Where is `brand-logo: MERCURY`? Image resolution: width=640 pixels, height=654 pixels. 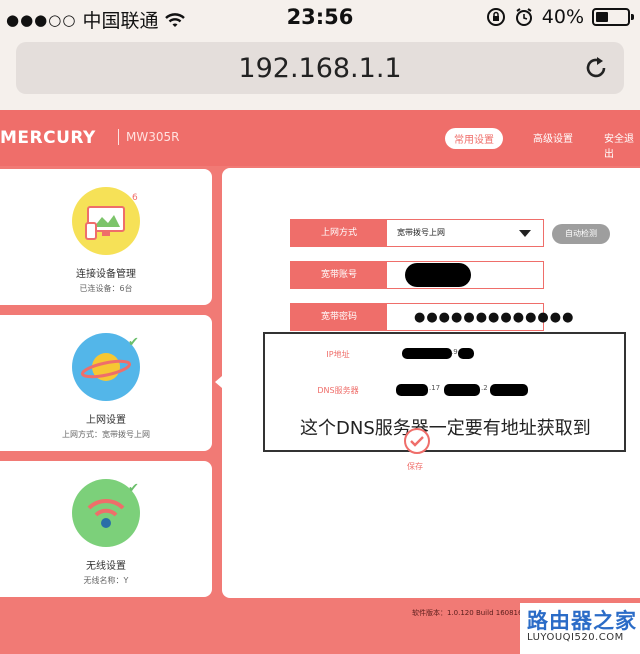
brand-logo: MERCURY is located at coordinates (48, 138).